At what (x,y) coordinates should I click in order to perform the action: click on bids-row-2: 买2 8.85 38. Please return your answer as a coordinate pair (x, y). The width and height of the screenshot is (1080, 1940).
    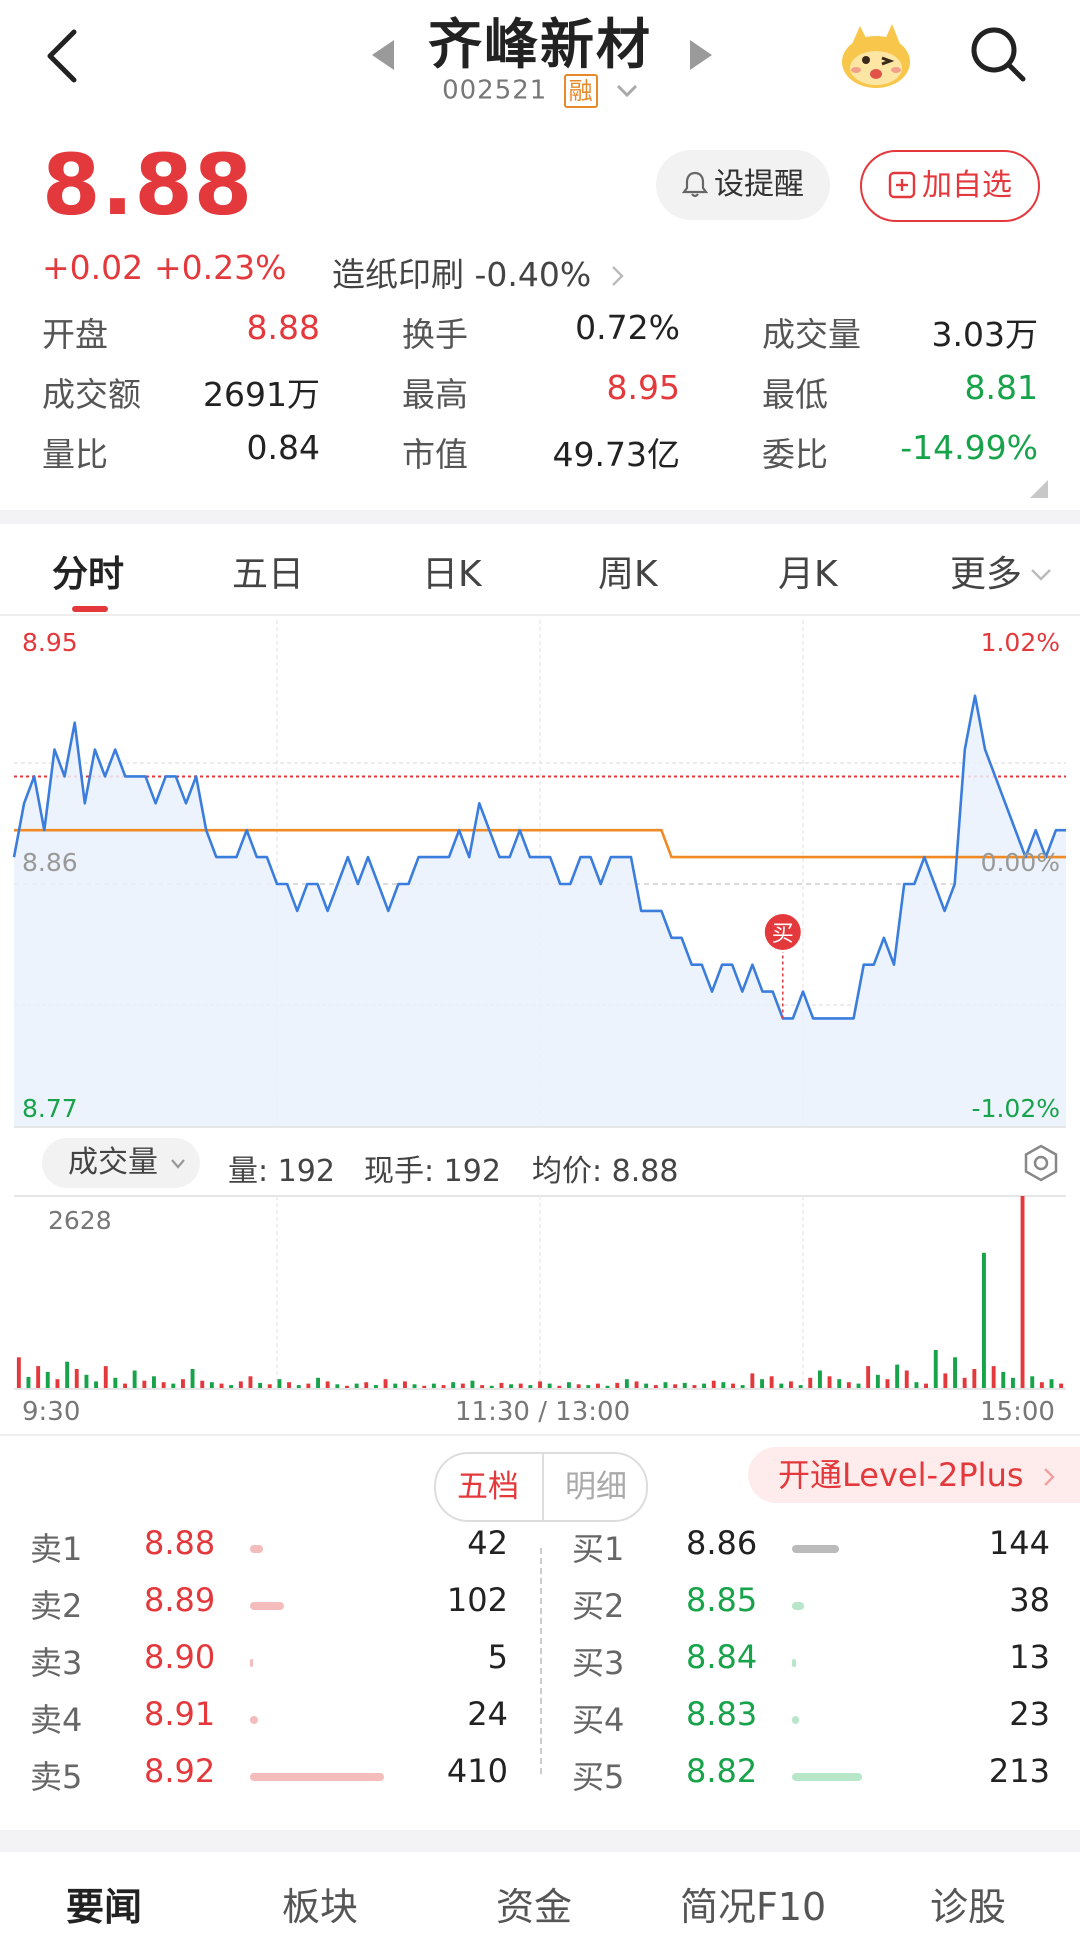
    Looking at the image, I should click on (811, 1606).